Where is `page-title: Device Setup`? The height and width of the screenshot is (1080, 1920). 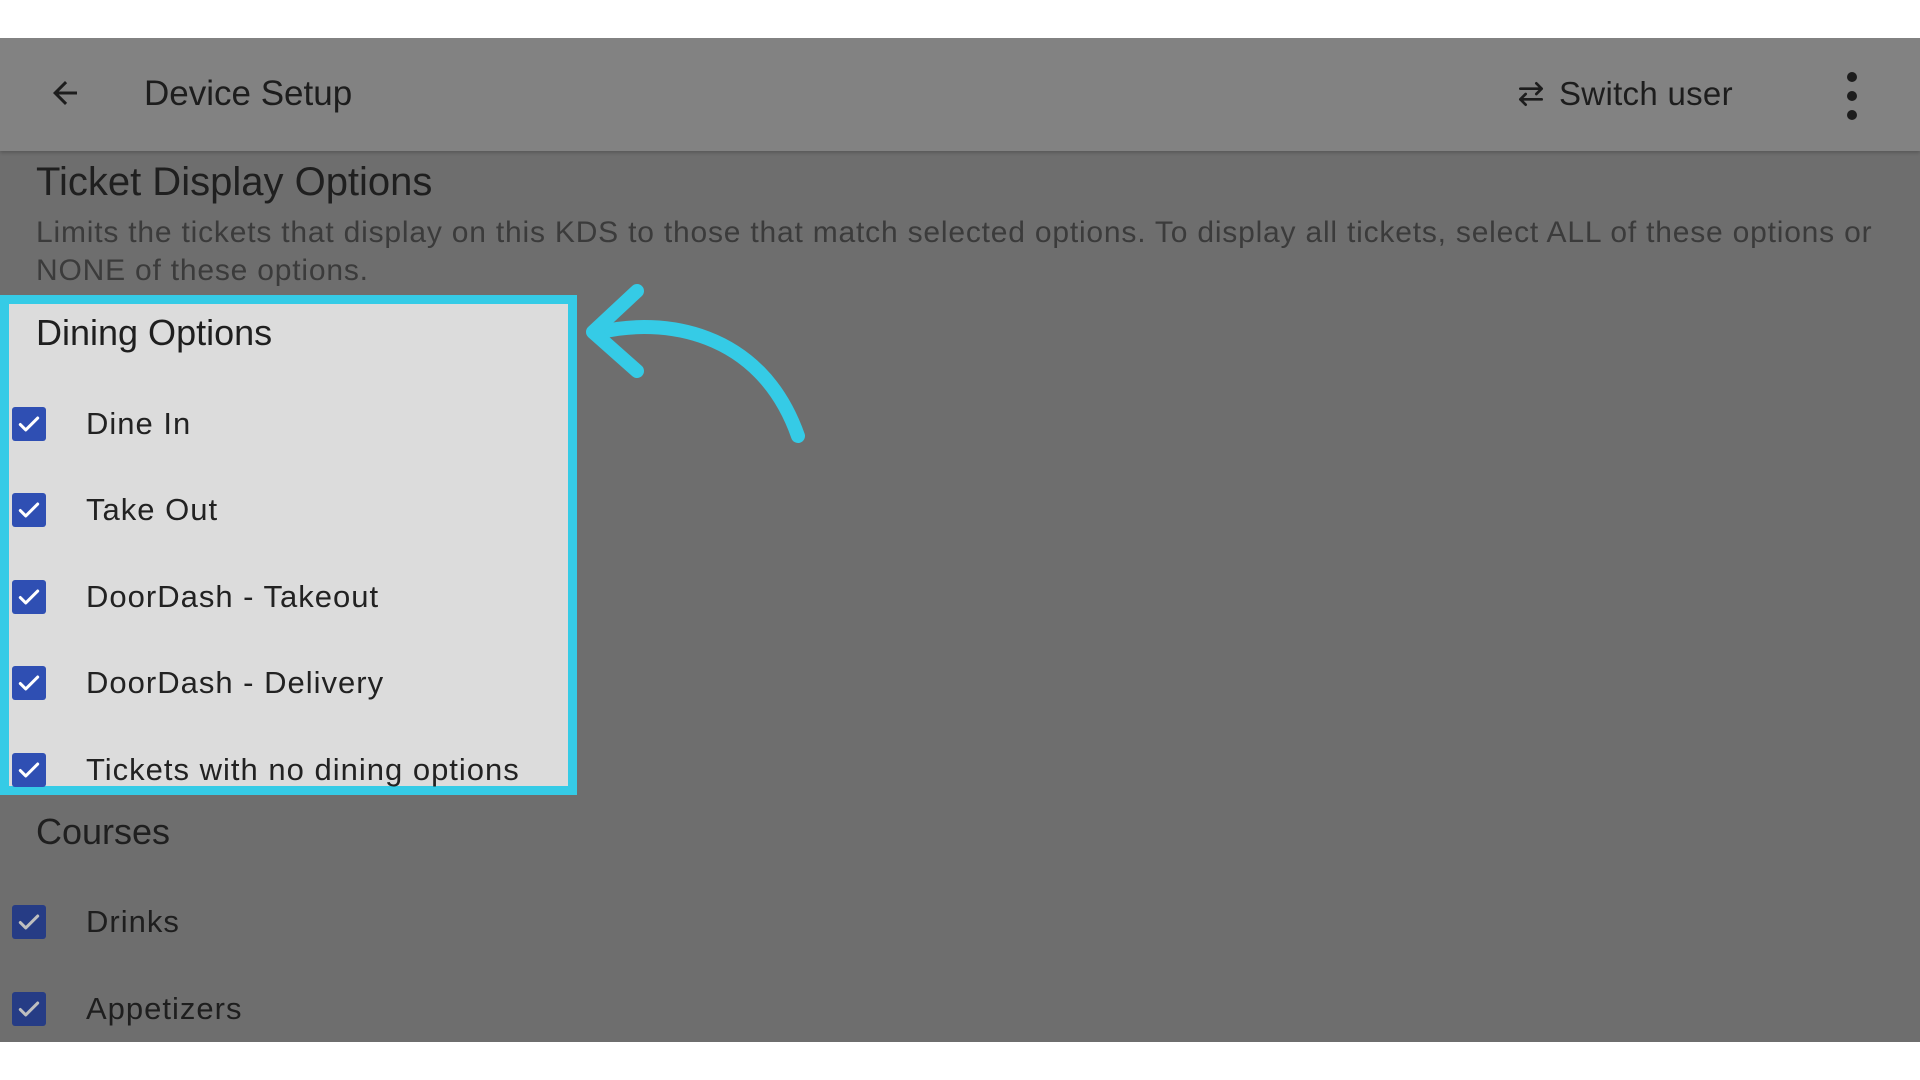
page-title: Device Setup is located at coordinates (248, 93).